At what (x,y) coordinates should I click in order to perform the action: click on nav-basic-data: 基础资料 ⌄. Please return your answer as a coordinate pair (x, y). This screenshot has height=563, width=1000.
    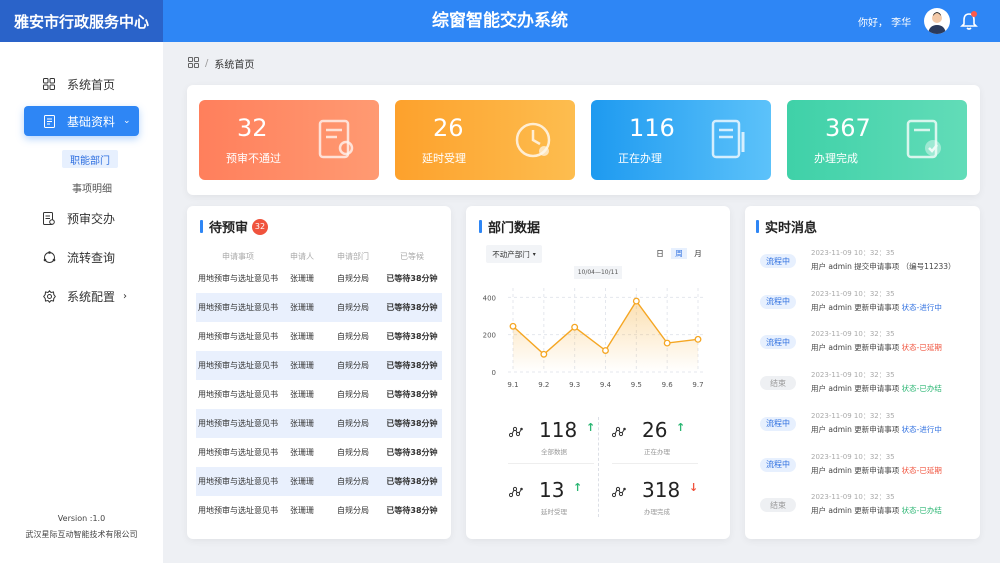
    Looking at the image, I should click on (81, 121).